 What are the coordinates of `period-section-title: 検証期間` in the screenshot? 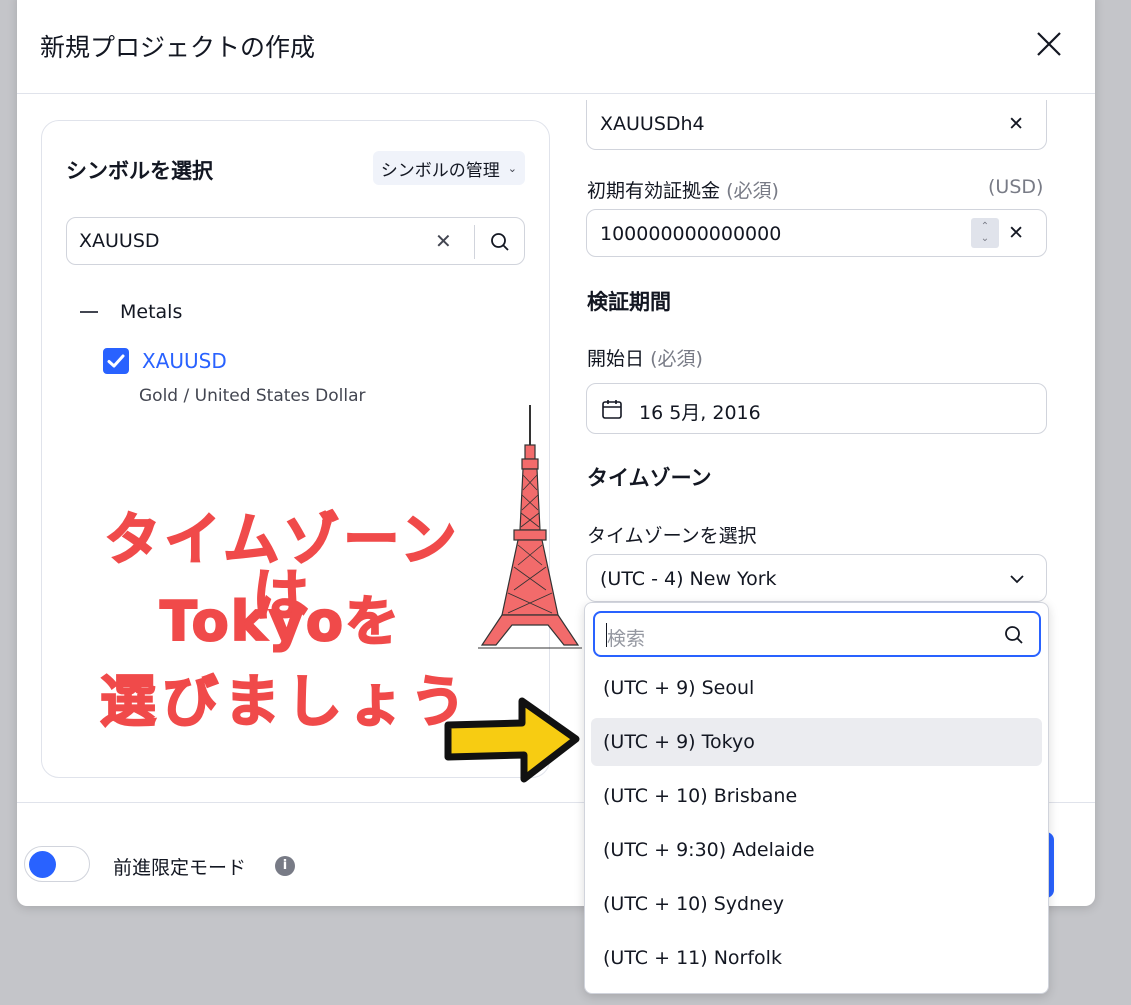 It's located at (629, 302).